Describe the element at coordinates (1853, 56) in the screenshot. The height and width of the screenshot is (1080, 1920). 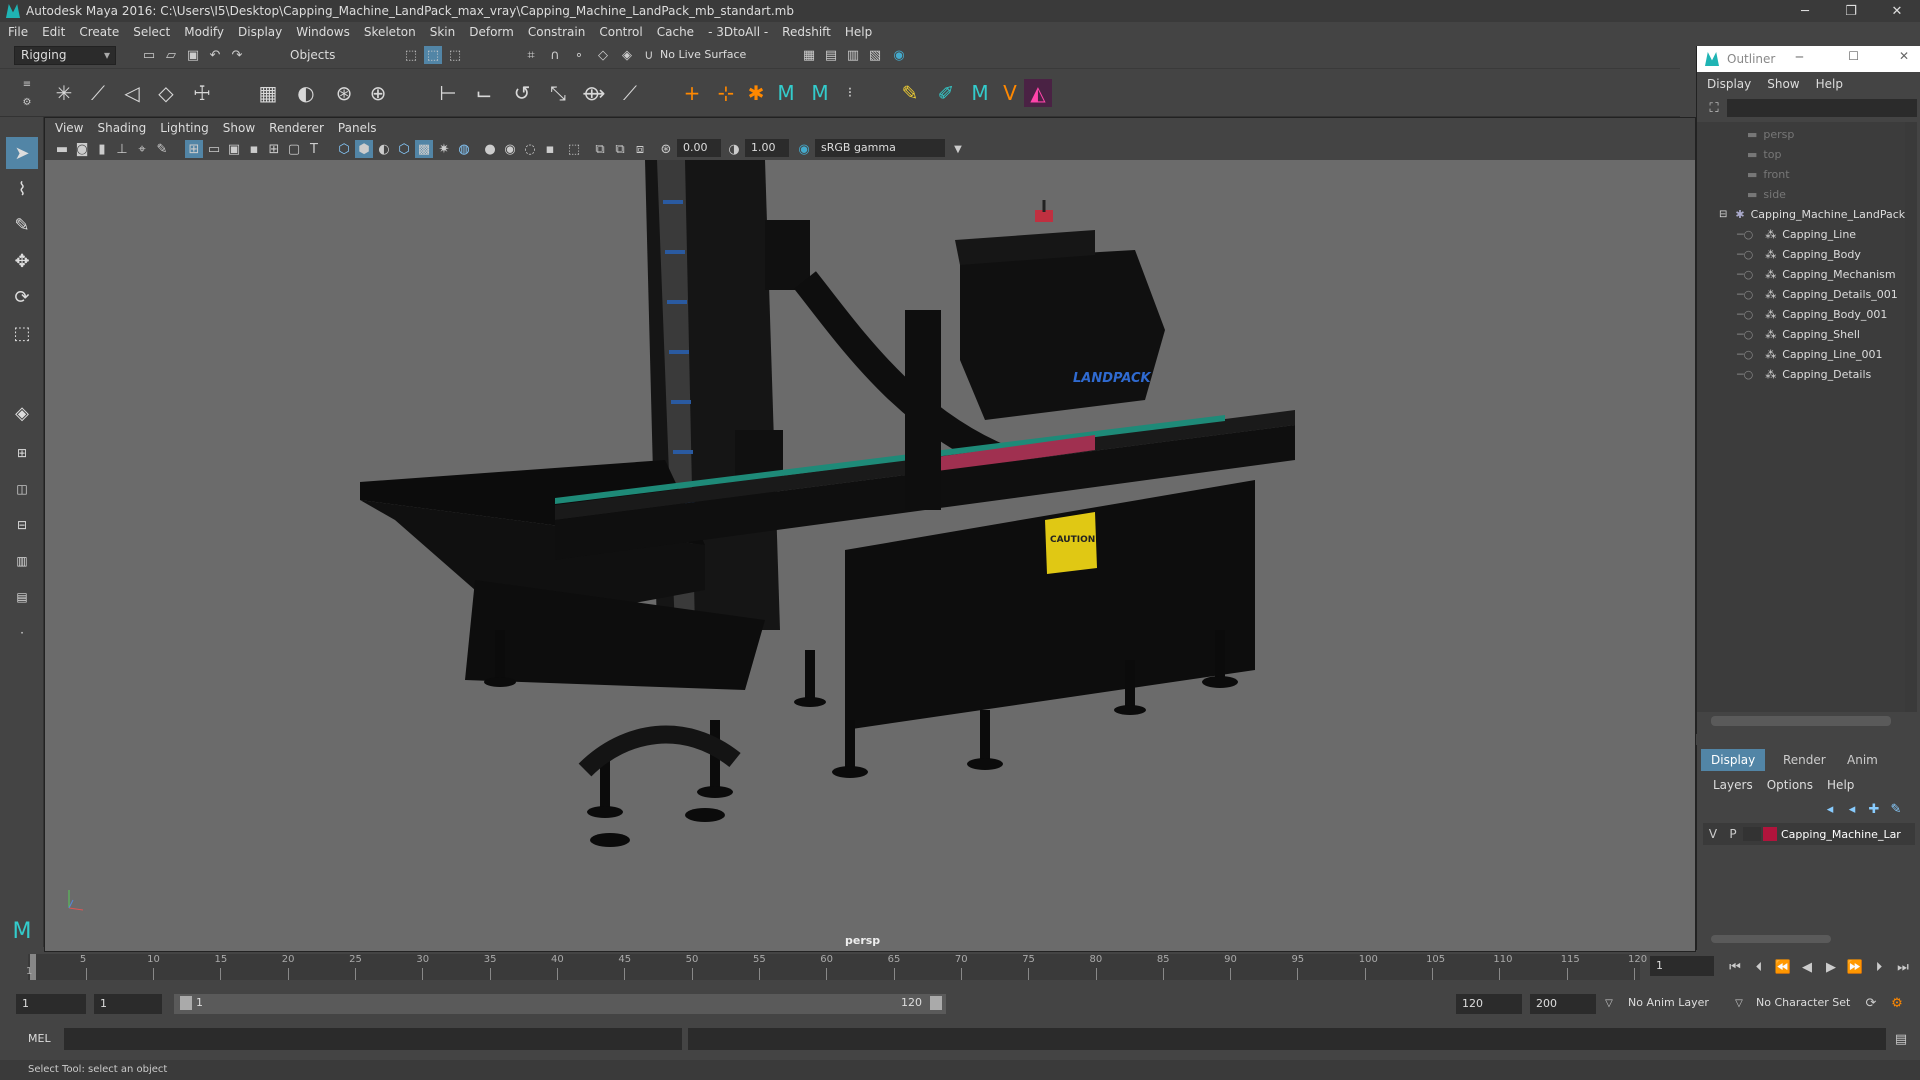
I see `outliner-maximize-button: ☐` at that location.